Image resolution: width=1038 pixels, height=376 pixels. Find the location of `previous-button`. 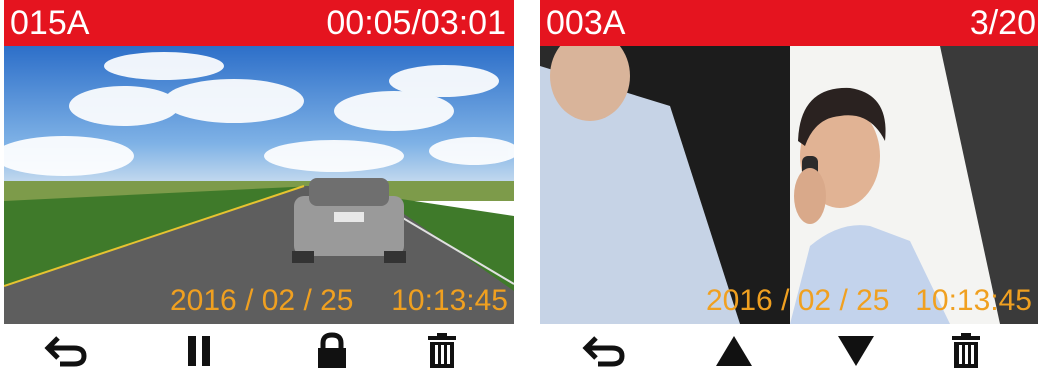

previous-button is located at coordinates (734, 351).